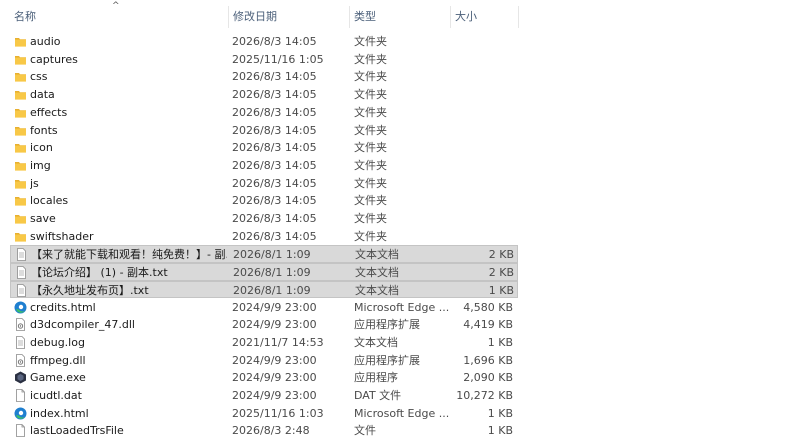 This screenshot has height=440, width=800. What do you see at coordinates (20, 377) in the screenshot?
I see `game-exe-icon` at bounding box center [20, 377].